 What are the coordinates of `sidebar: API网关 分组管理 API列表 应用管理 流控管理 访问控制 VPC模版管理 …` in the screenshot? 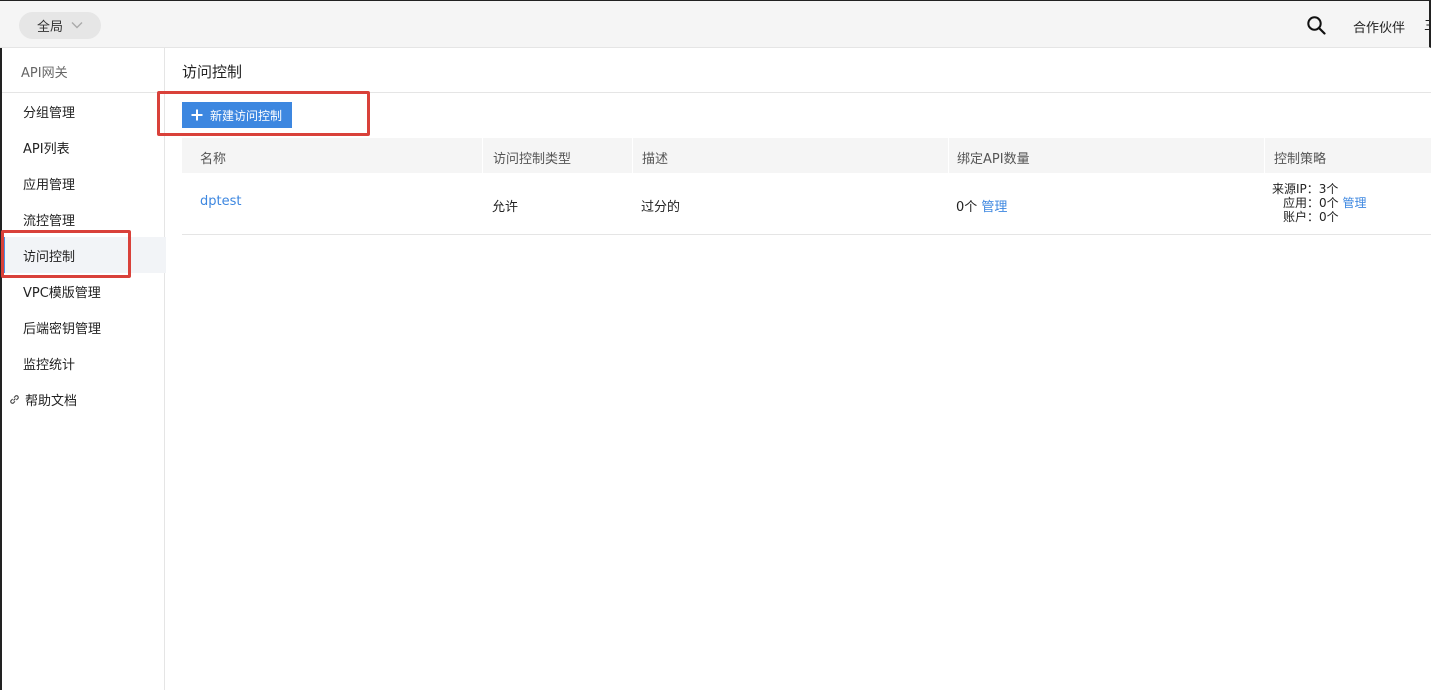 It's located at (83, 369).